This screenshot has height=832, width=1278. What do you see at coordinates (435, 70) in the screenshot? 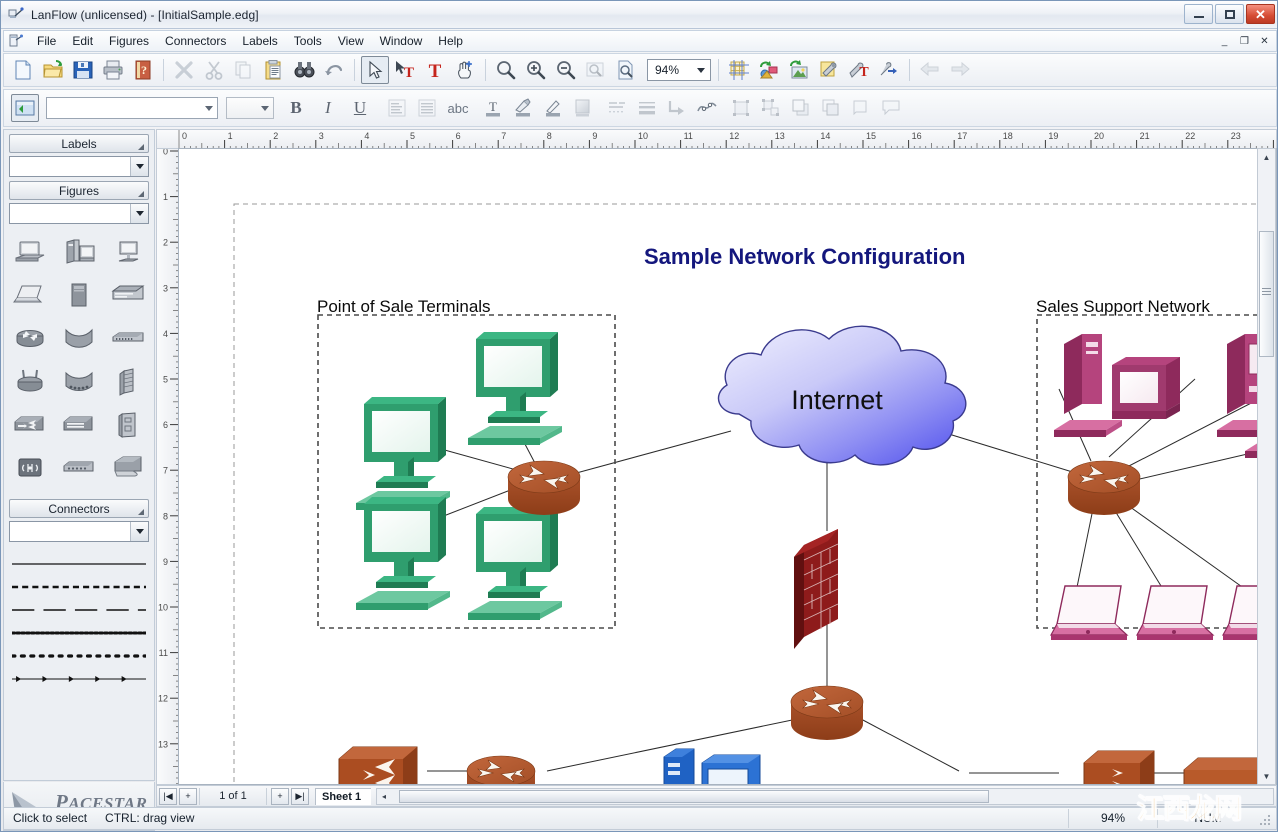
I see `add-text-button: T` at bounding box center [435, 70].